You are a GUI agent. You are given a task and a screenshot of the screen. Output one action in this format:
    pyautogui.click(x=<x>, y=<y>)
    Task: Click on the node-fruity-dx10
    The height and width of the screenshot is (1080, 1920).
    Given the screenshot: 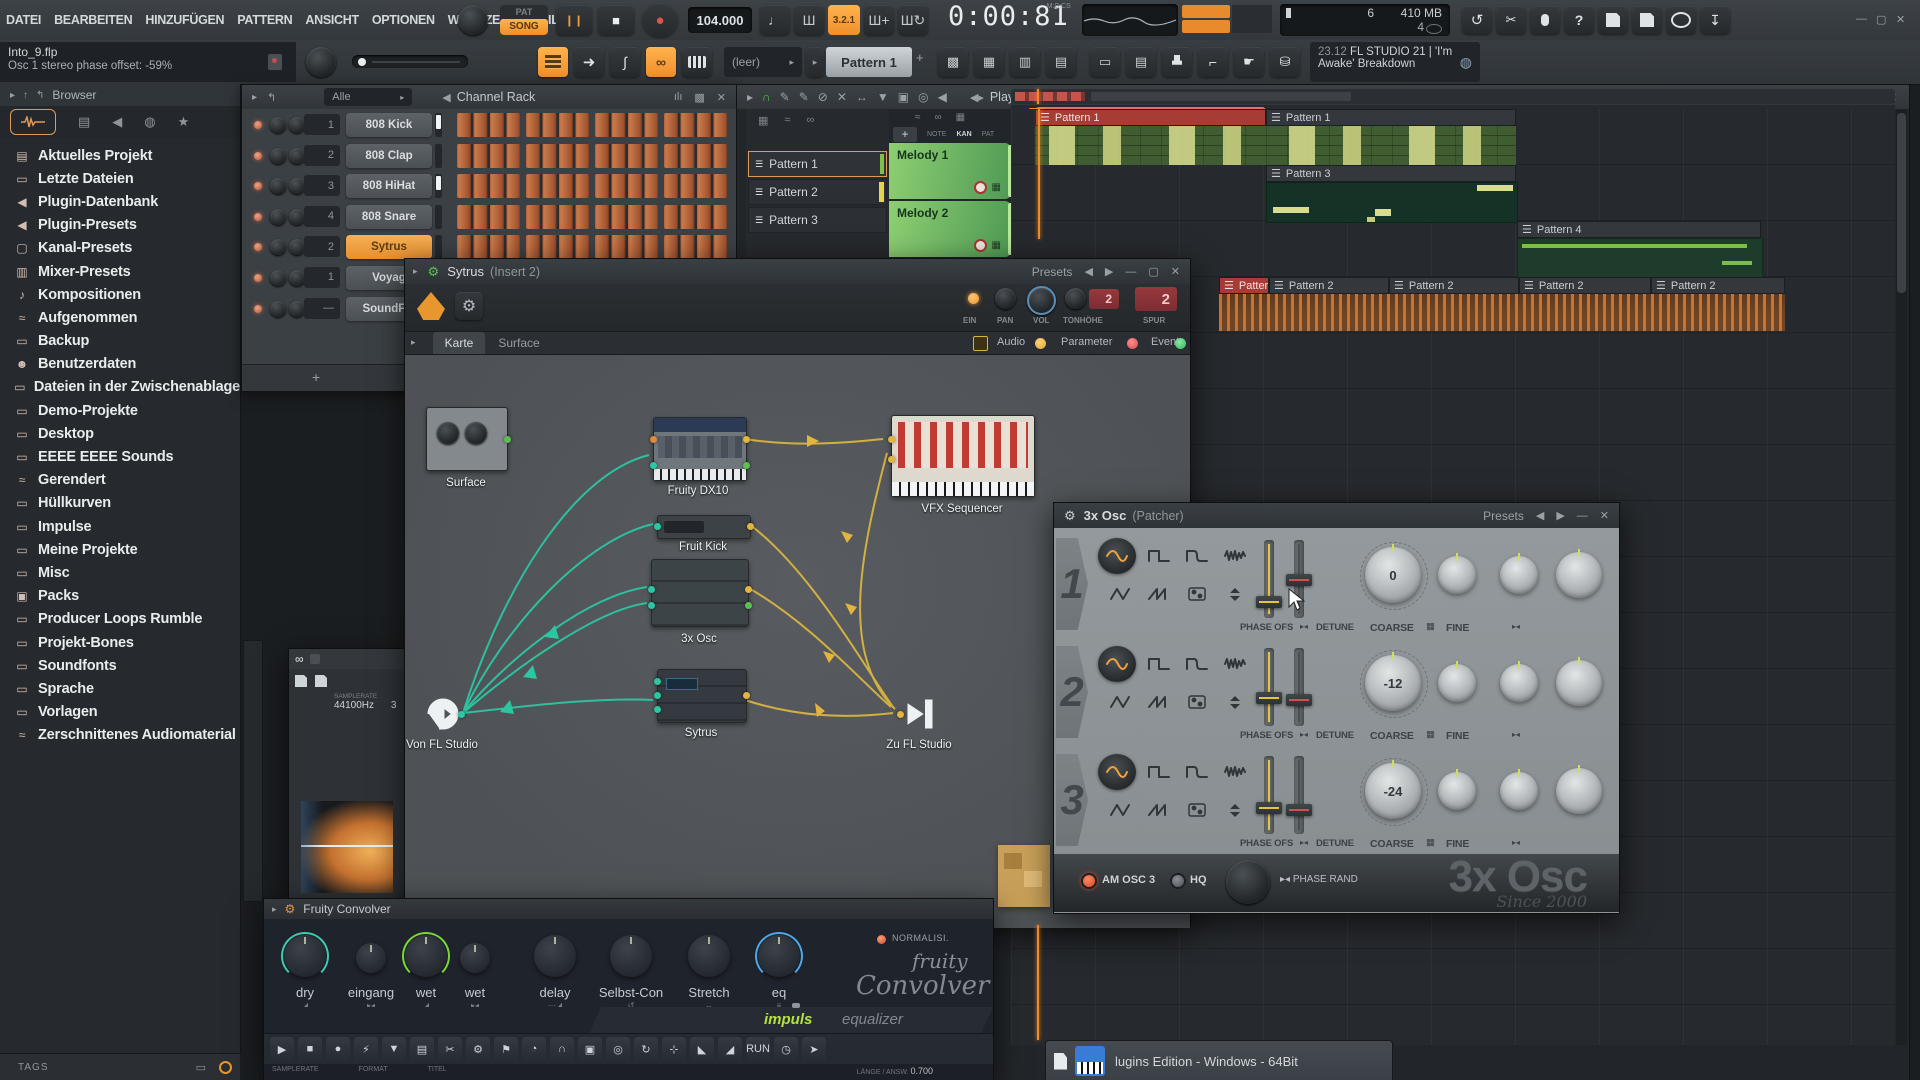 What is the action you would take?
    pyautogui.click(x=700, y=449)
    